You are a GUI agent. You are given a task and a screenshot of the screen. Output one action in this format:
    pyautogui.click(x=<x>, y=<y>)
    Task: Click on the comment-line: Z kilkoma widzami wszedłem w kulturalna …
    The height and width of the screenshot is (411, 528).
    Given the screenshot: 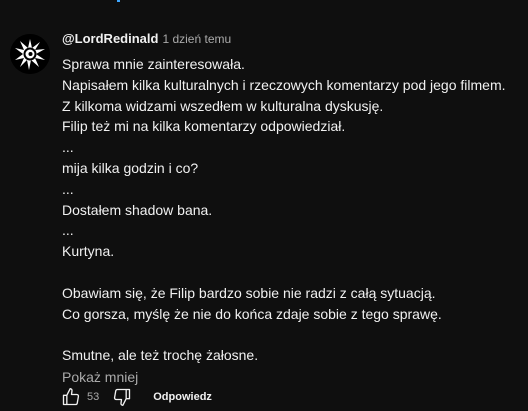 What is the action you would take?
    pyautogui.click(x=223, y=105)
    